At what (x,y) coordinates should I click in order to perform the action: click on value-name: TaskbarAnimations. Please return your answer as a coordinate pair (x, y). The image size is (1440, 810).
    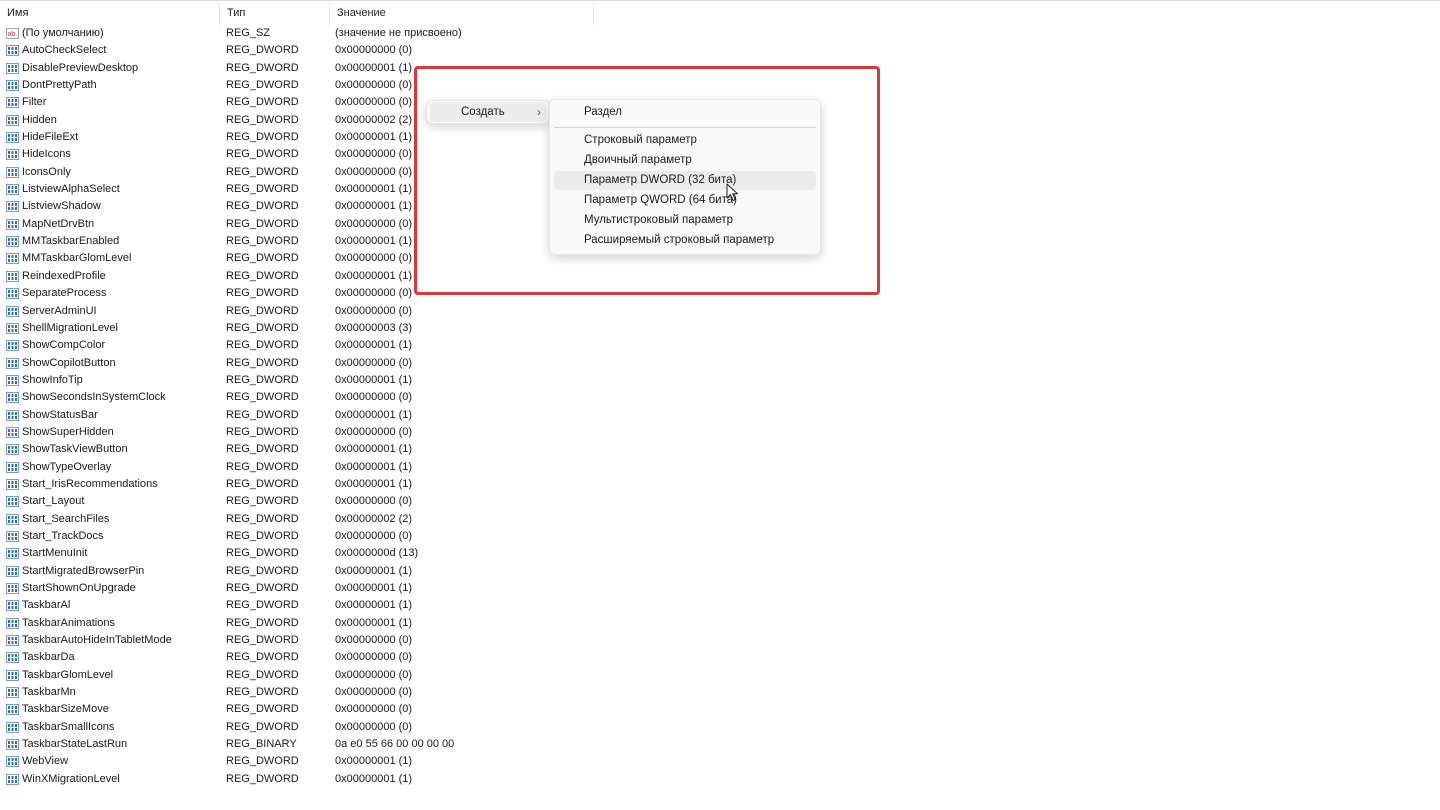
    Looking at the image, I should click on (68, 622).